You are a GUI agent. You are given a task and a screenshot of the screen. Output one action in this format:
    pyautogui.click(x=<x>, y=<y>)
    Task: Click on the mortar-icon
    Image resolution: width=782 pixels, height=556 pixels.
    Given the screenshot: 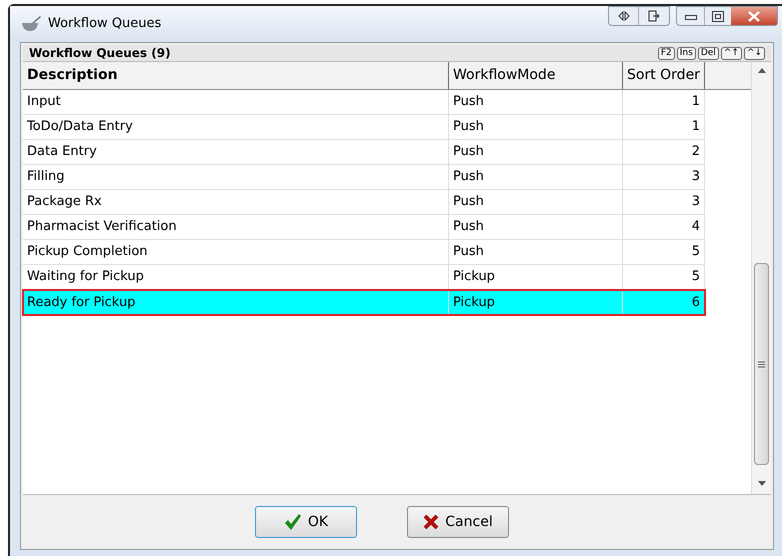 What is the action you would take?
    pyautogui.click(x=31, y=24)
    